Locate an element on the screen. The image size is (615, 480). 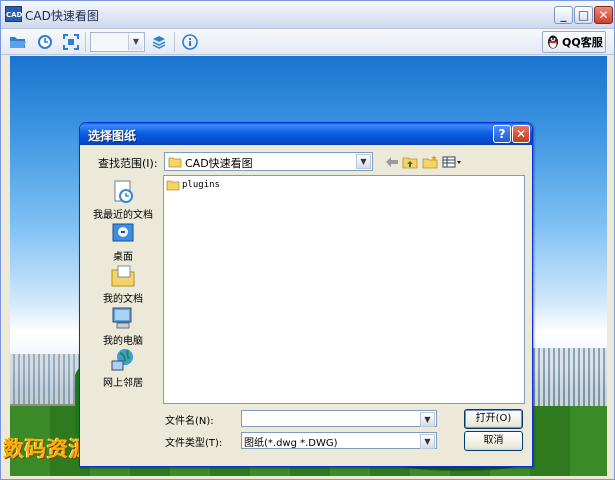
layers-button is located at coordinates (159, 42).